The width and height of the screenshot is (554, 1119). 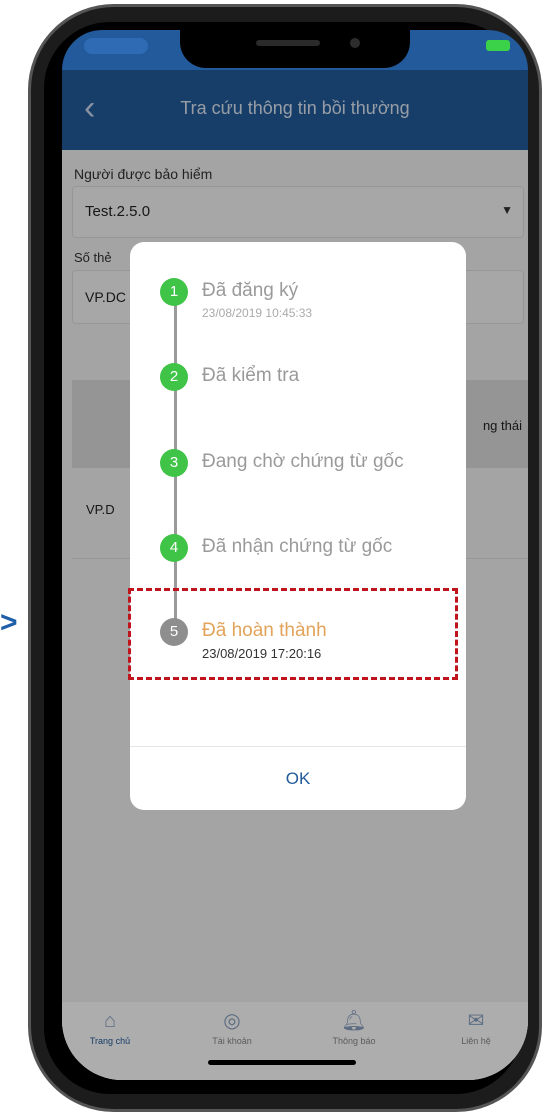 I want to click on speaker, so click(x=288, y=43).